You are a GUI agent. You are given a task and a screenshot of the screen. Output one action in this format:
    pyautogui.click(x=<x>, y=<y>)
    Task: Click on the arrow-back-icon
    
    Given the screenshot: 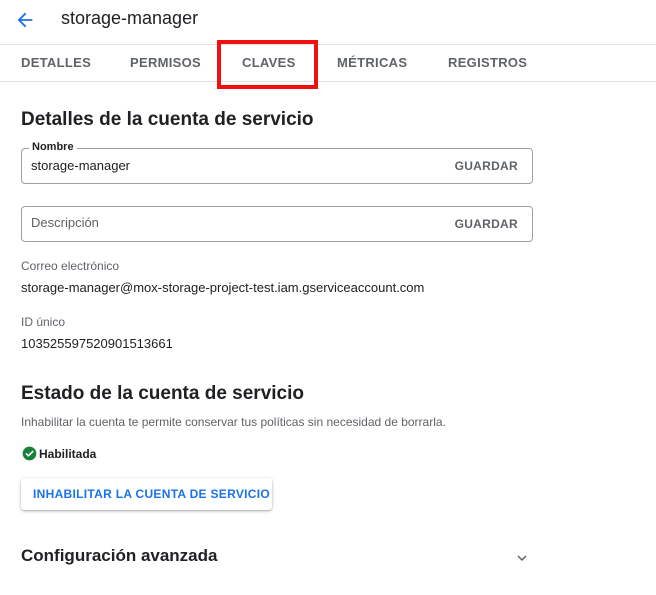 What is the action you would take?
    pyautogui.click(x=25, y=20)
    